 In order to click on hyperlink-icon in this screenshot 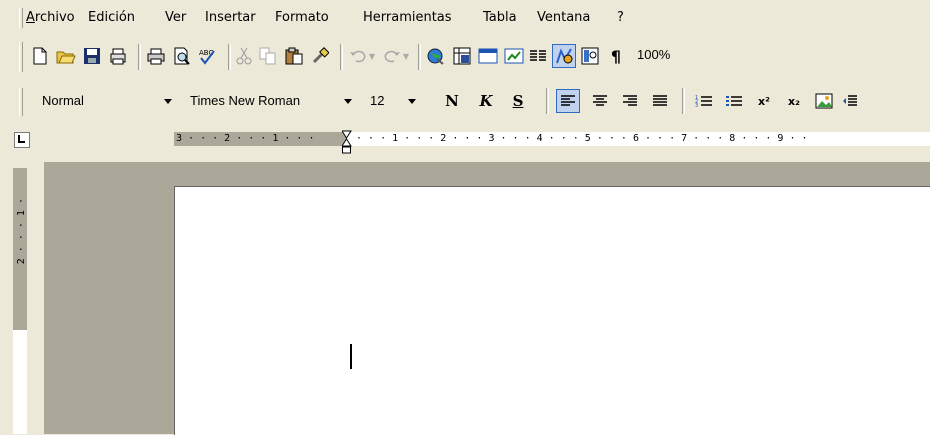, I will do `click(436, 56)`.